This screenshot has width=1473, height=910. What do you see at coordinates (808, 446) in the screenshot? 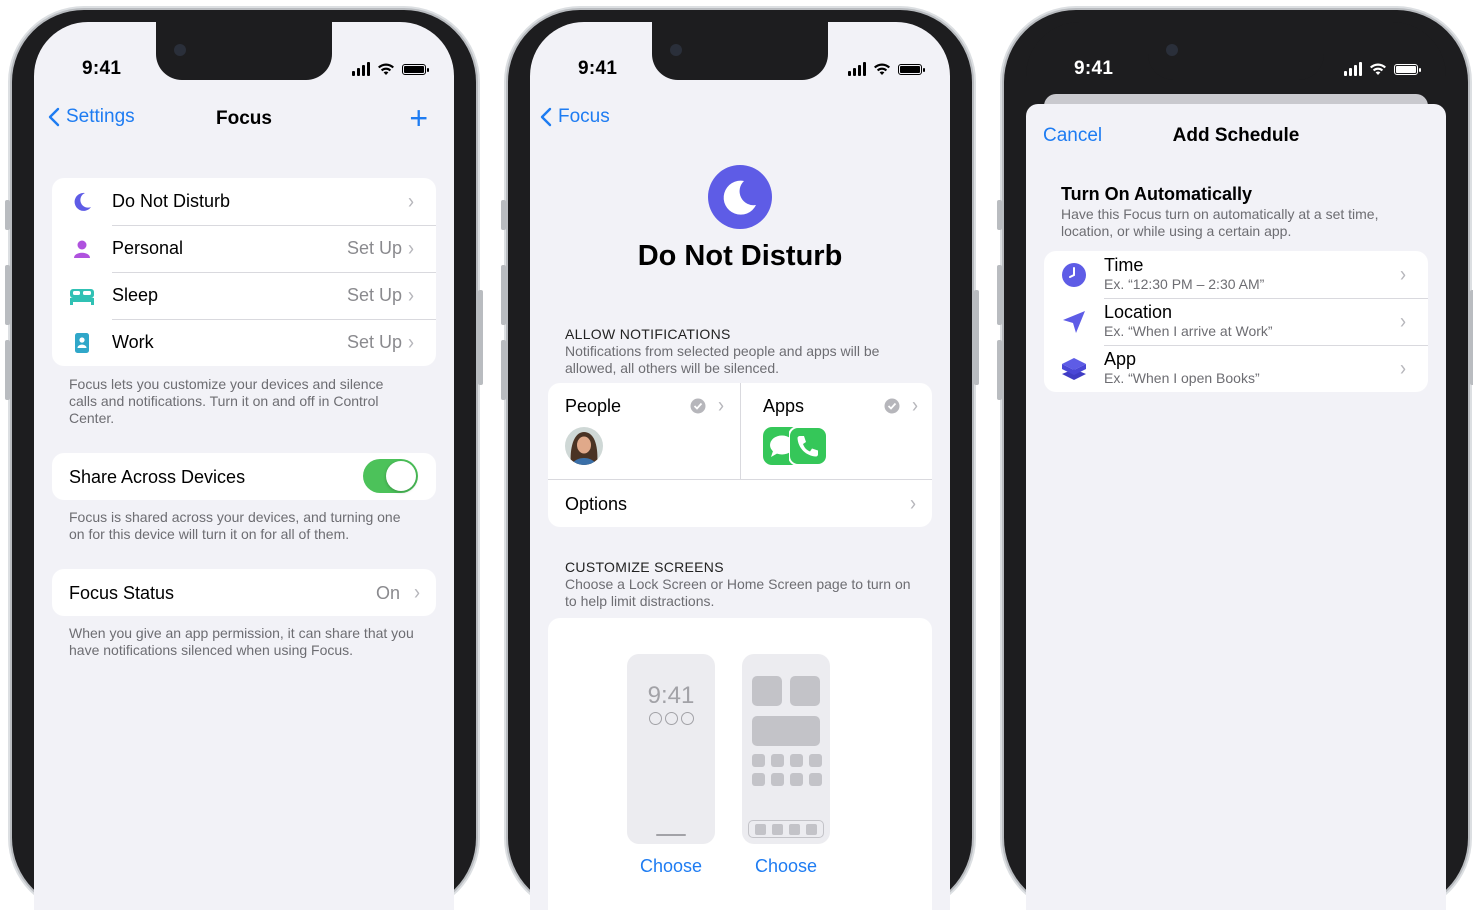
I see `phone-app-icon` at bounding box center [808, 446].